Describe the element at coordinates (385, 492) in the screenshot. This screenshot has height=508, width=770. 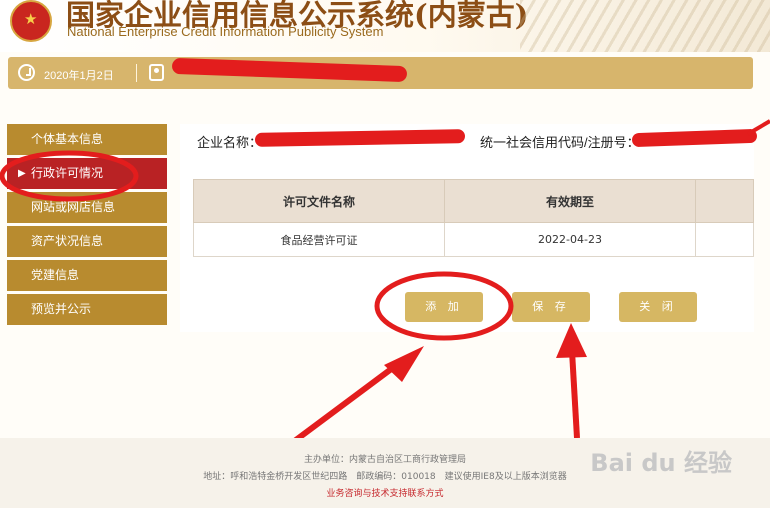
I see `footer-support-link: 业务咨询与技术支持联系方式` at that location.